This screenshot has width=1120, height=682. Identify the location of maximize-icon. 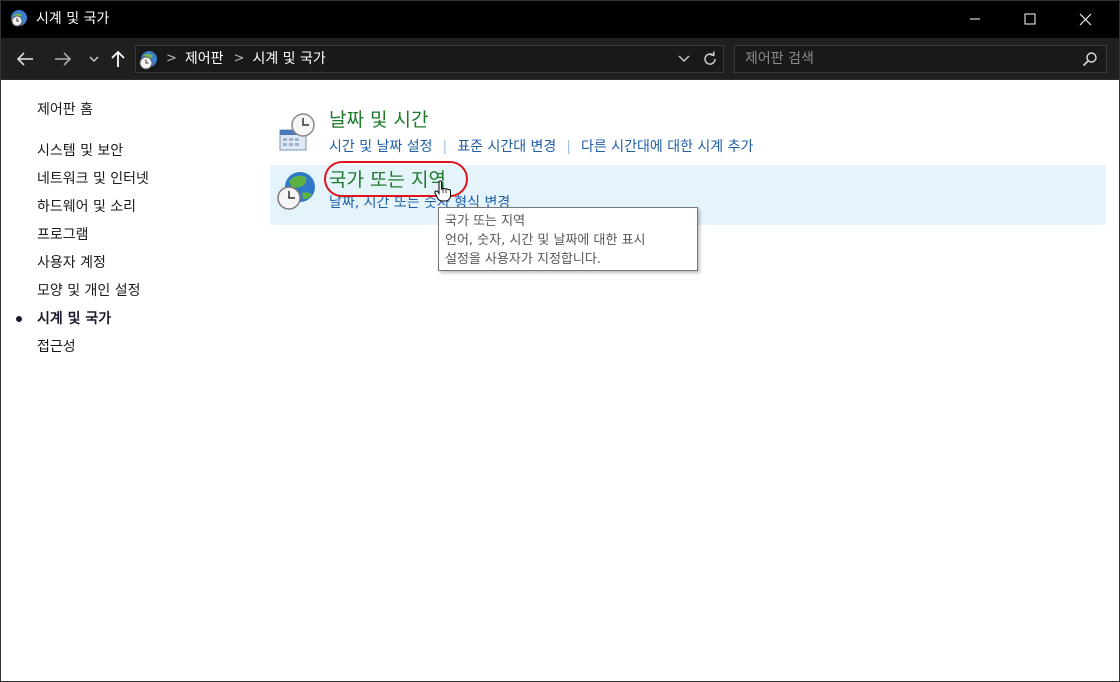
(1030, 19).